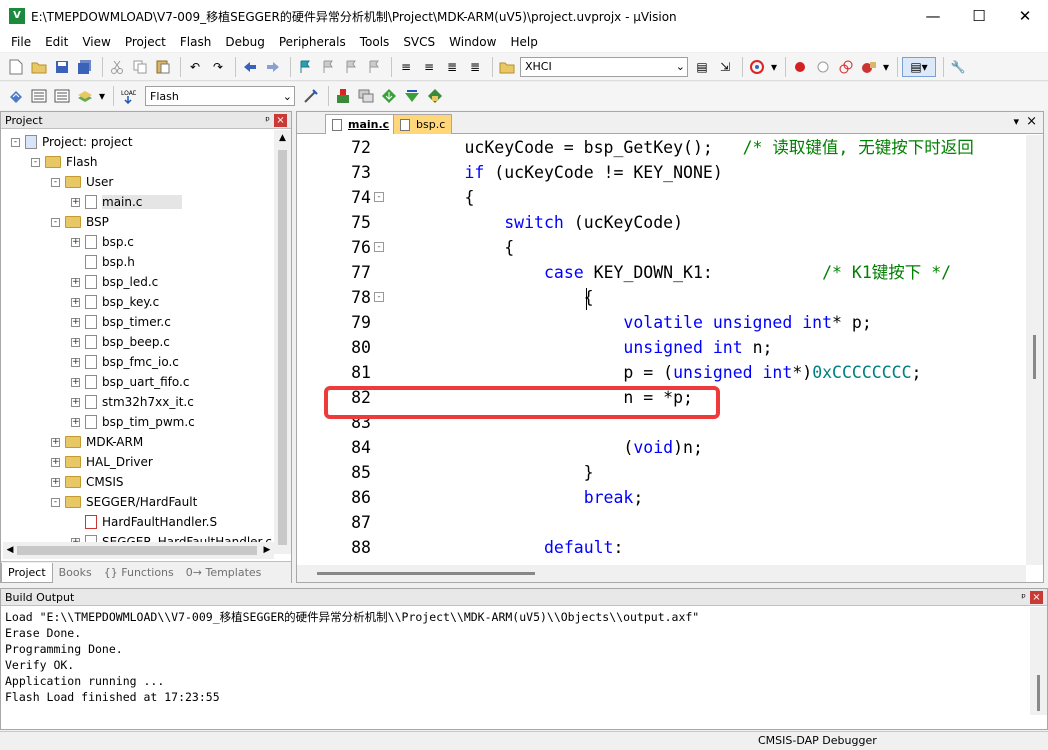 Image resolution: width=1048 pixels, height=750 pixels. Describe the element at coordinates (87, 482) in the screenshot. I see `tree-item: + CMSIS` at that location.